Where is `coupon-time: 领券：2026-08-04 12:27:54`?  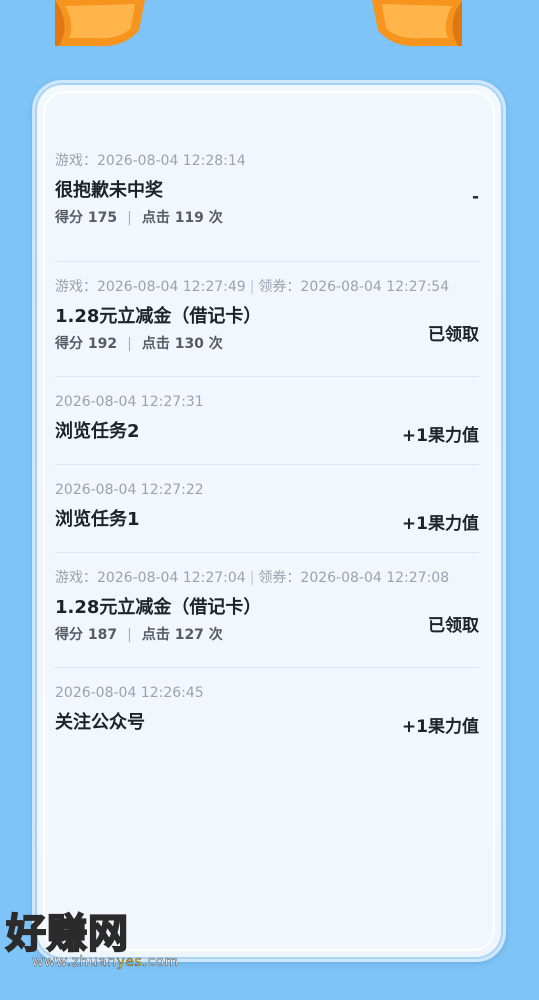
coupon-time: 领券：2026-08-04 12:27:54 is located at coordinates (354, 287).